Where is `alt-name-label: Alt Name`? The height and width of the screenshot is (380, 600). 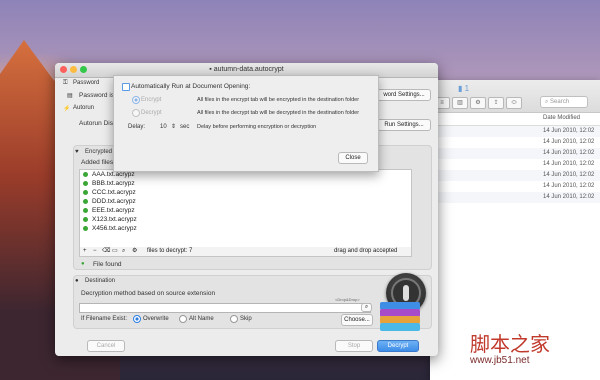
alt-name-label: Alt Name is located at coordinates (201, 319).